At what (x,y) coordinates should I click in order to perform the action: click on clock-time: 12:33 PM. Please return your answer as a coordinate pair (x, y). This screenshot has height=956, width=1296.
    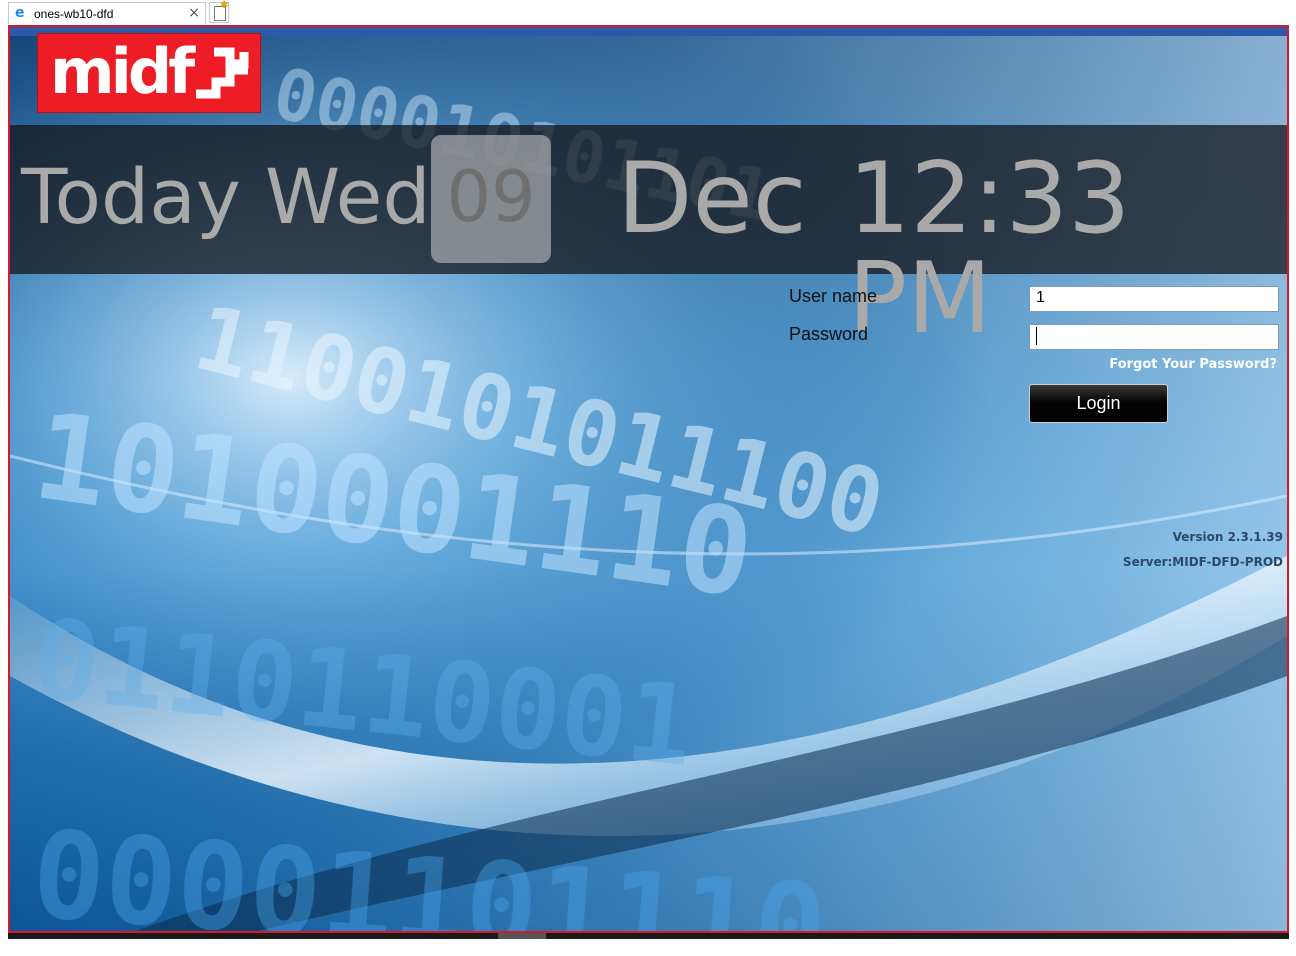
    Looking at the image, I should click on (989, 249).